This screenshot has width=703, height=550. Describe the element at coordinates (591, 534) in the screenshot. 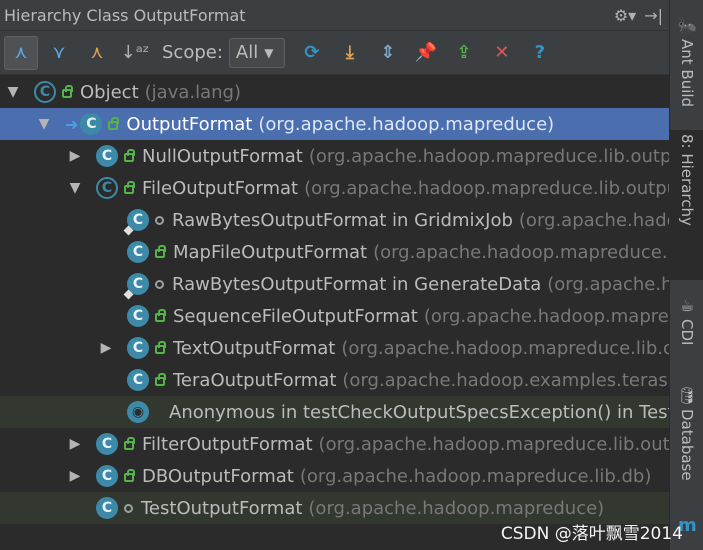

I see `watermark: CSDN @落叶飘雪2014` at that location.